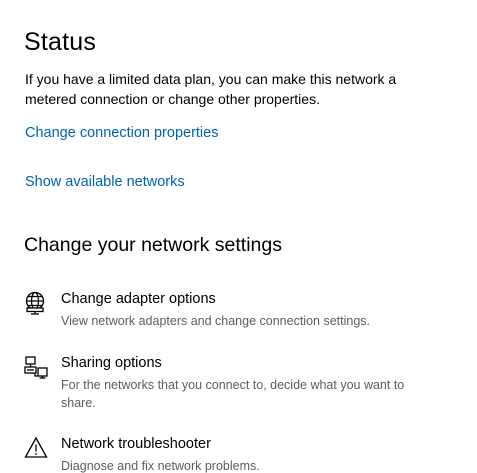 This screenshot has height=473, width=477. I want to click on network-troubleshooter-title: Network troubleshooter, so click(136, 444).